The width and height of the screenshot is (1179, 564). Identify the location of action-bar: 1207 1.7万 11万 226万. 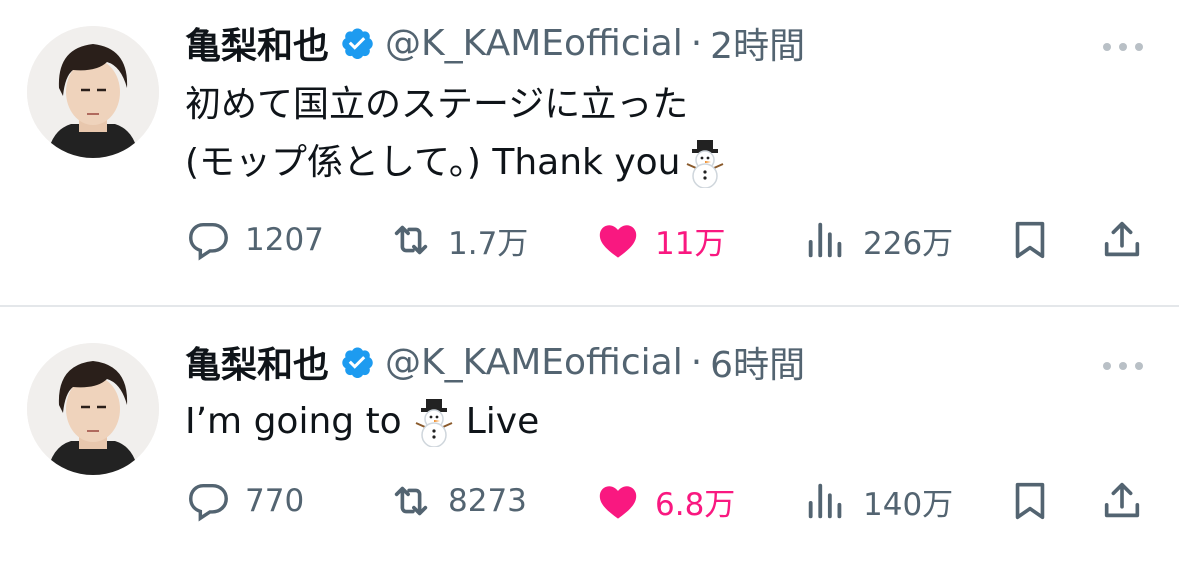
(670, 240).